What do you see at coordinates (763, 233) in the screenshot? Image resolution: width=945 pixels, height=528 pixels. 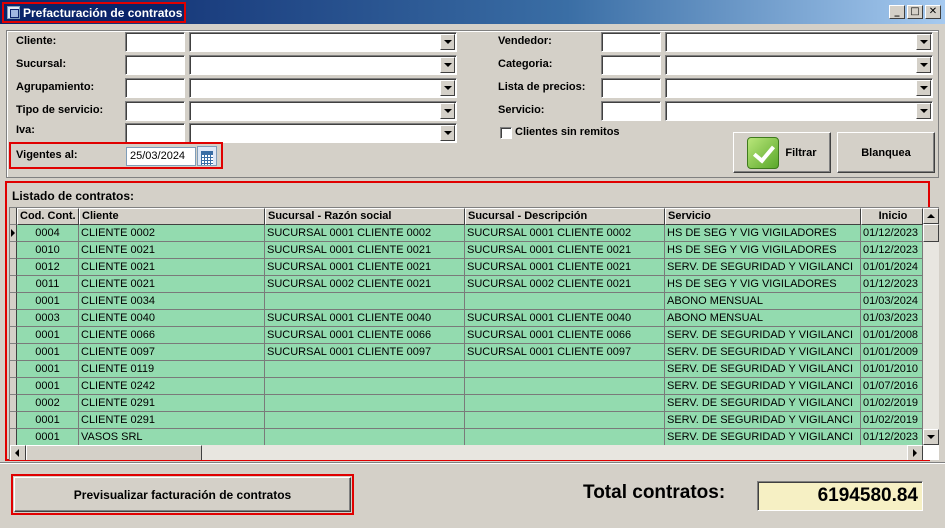 I see `cell-servicio: HS DE SEG Y VIG VIGILADORES` at bounding box center [763, 233].